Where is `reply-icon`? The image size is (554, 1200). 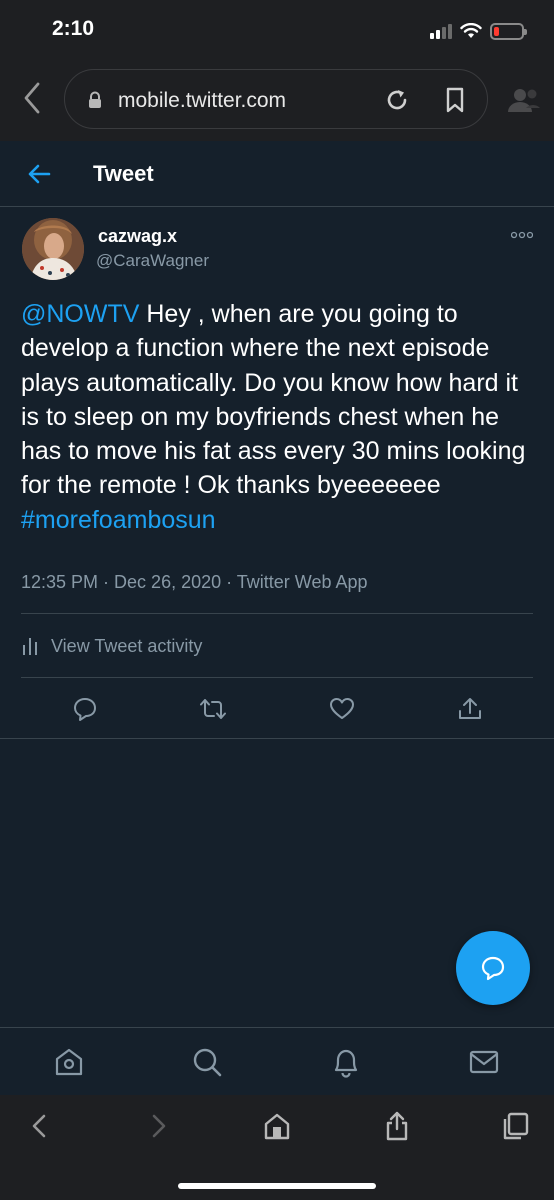 reply-icon is located at coordinates (85, 709).